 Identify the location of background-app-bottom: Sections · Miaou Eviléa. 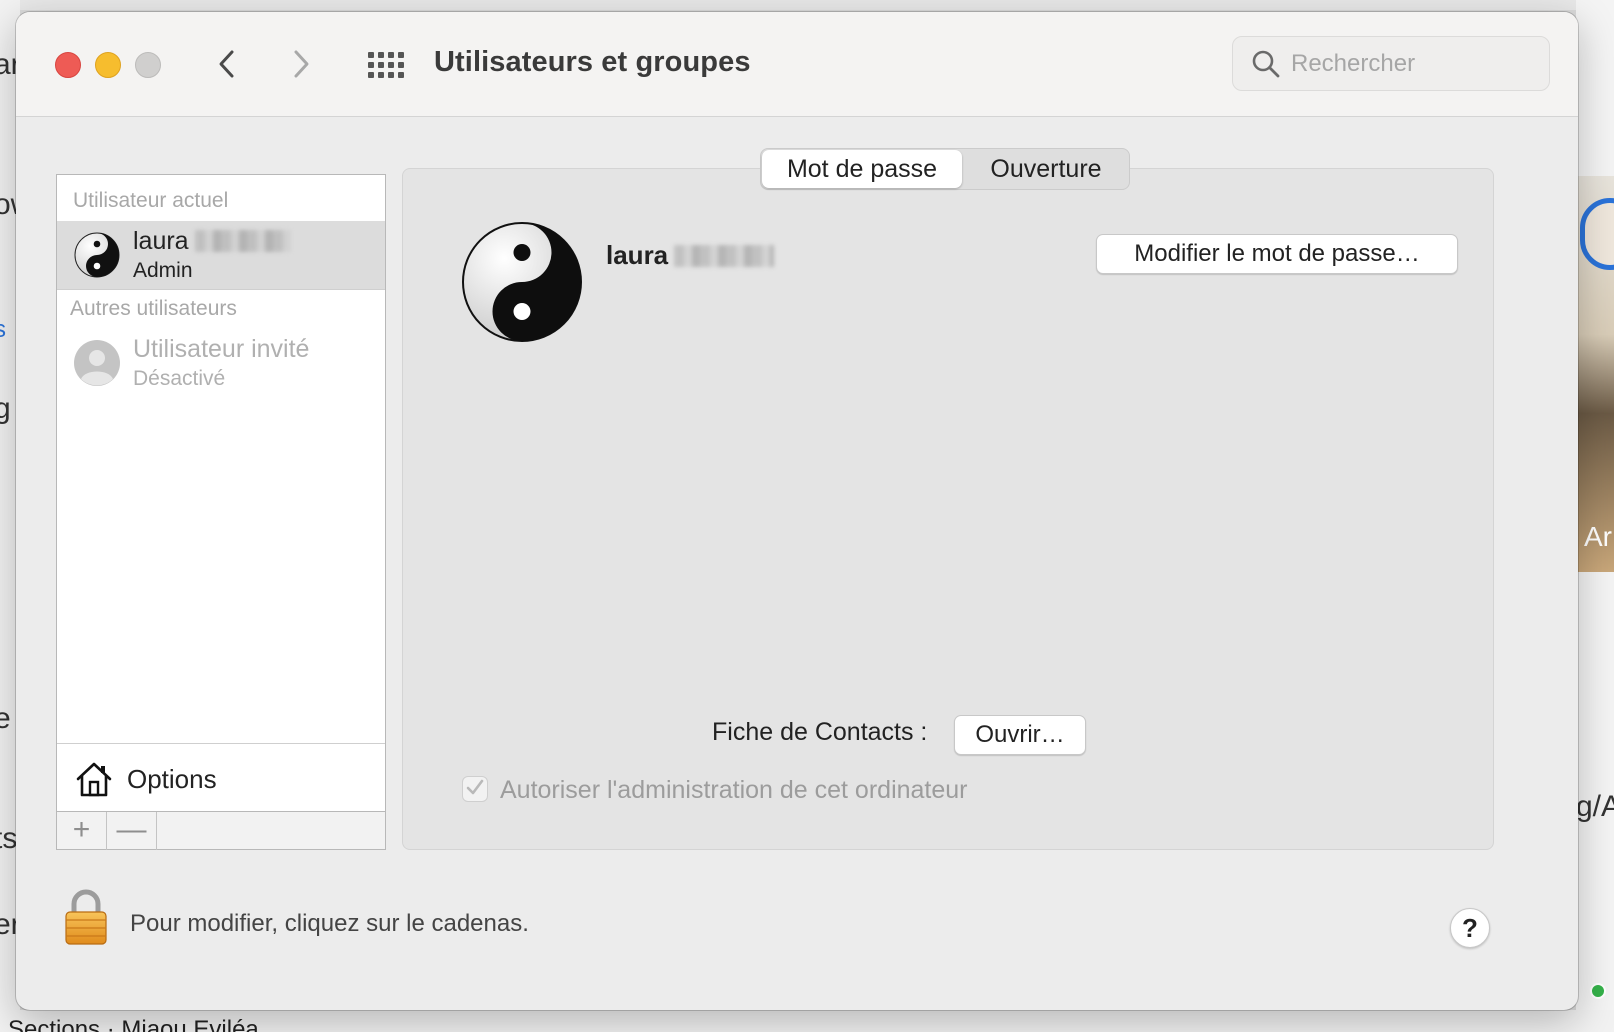
(807, 1021).